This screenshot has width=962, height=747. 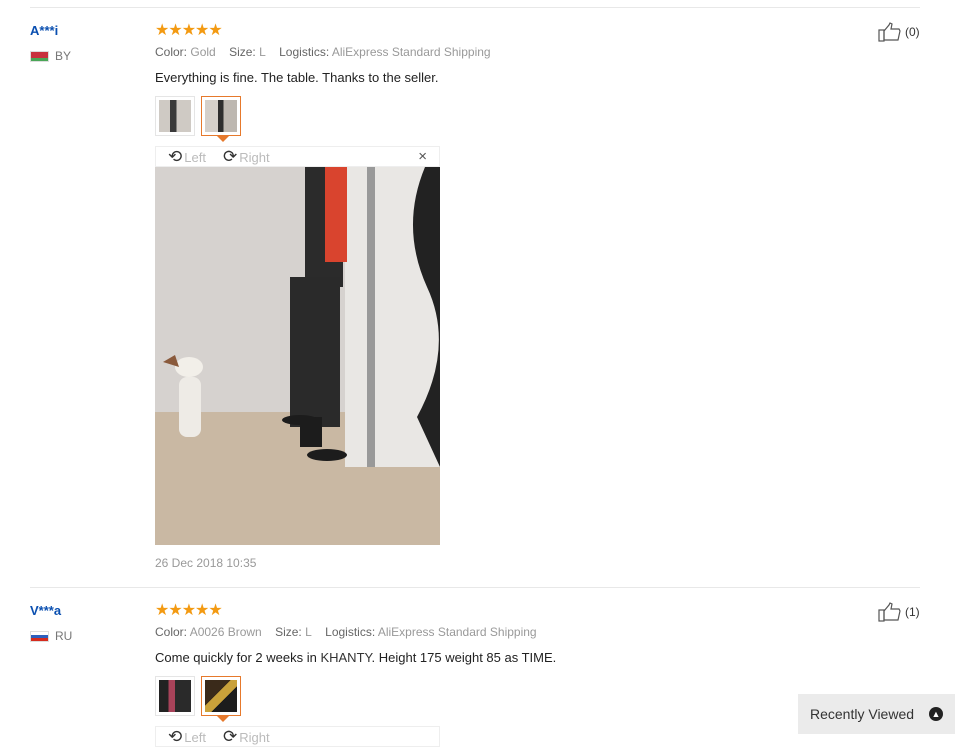 I want to click on helpful-button: (1), so click(x=899, y=612).